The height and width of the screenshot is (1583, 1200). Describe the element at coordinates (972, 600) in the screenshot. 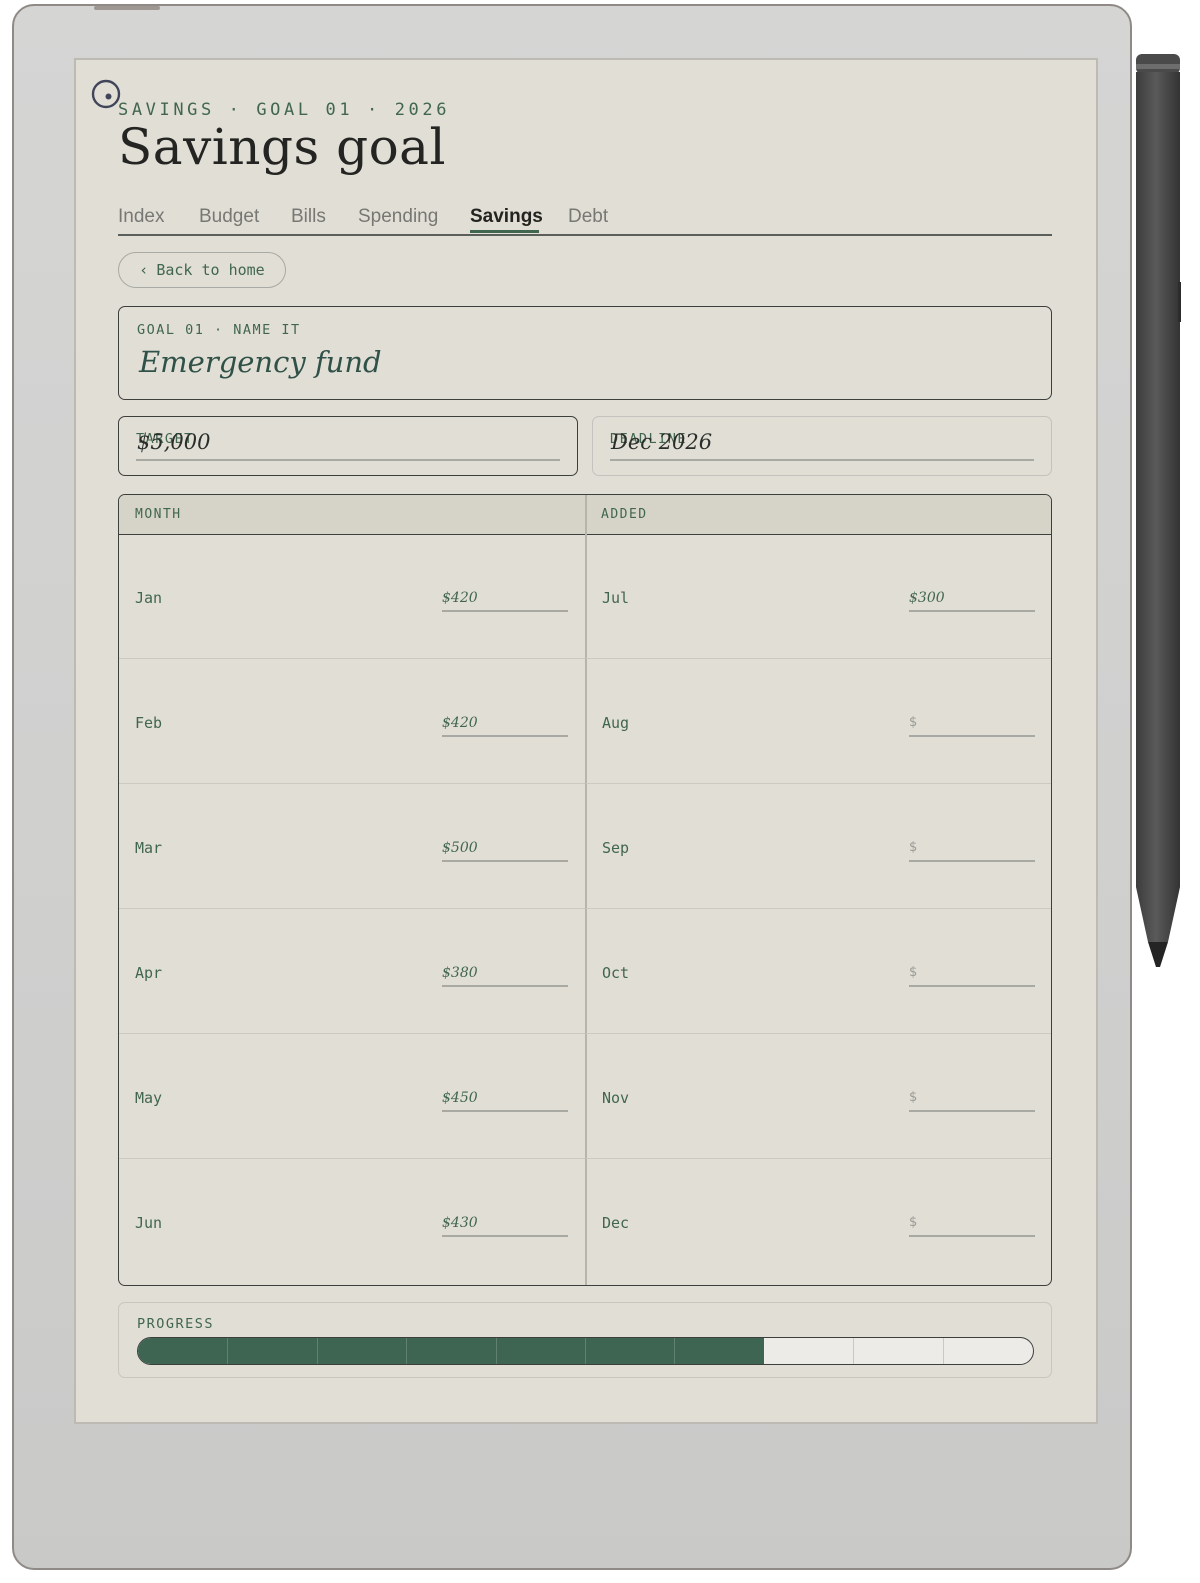

I see `added-amount-field: $300` at that location.